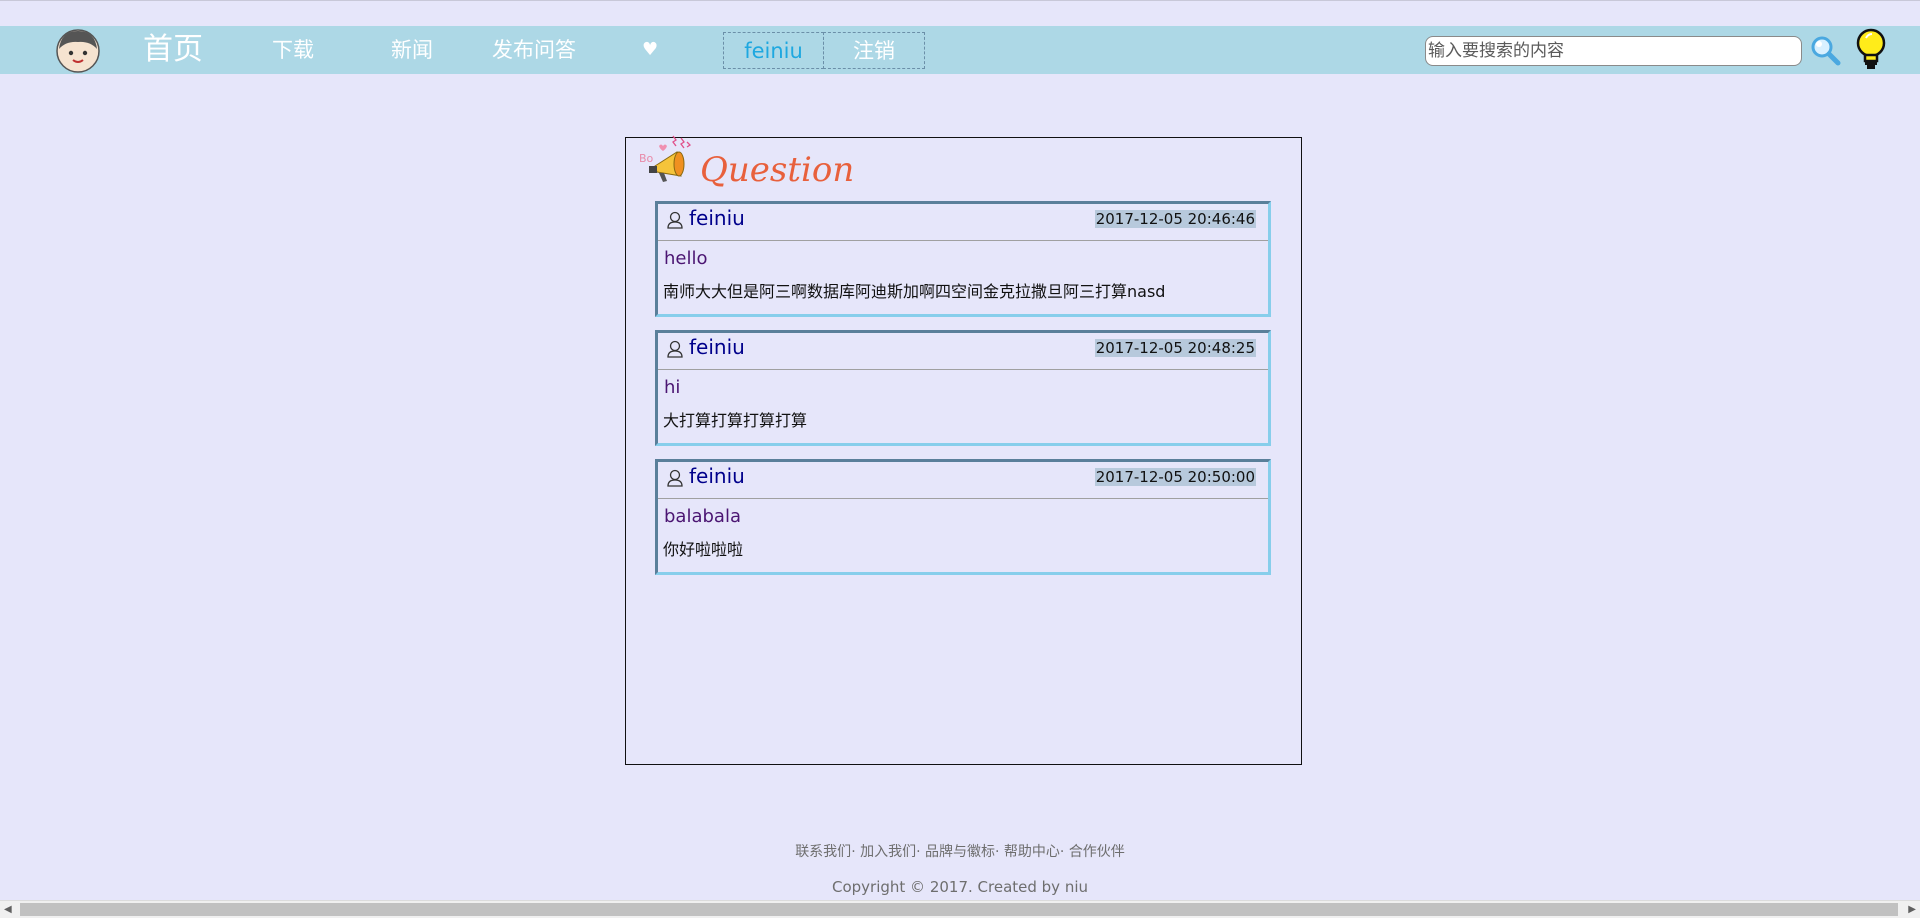 The height and width of the screenshot is (918, 1920). Describe the element at coordinates (960, 13) in the screenshot. I see `window-top-strip` at that location.